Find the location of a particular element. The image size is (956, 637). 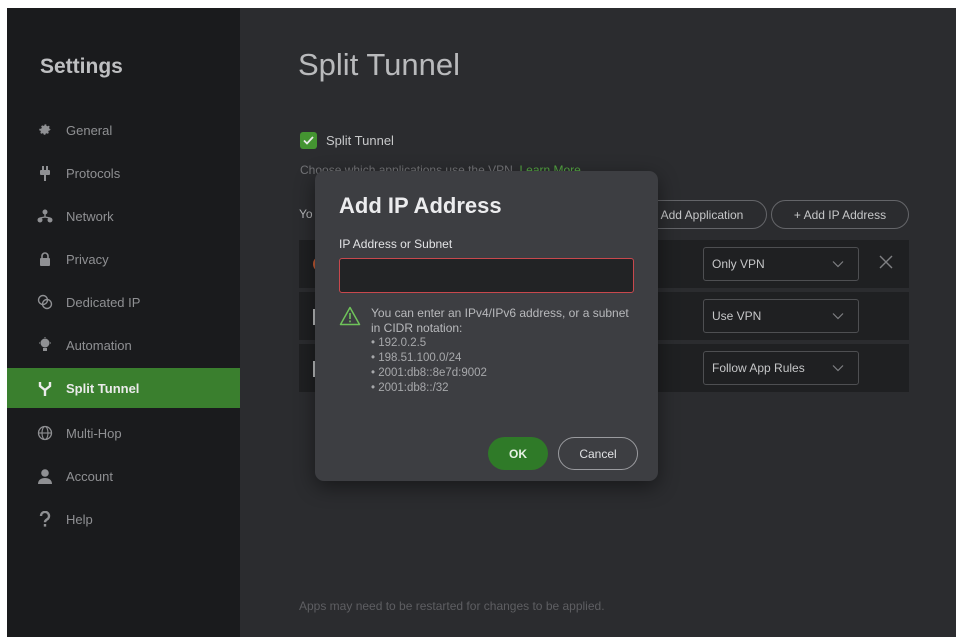

hint-example: • 198.51.100.0/24 is located at coordinates (416, 358).